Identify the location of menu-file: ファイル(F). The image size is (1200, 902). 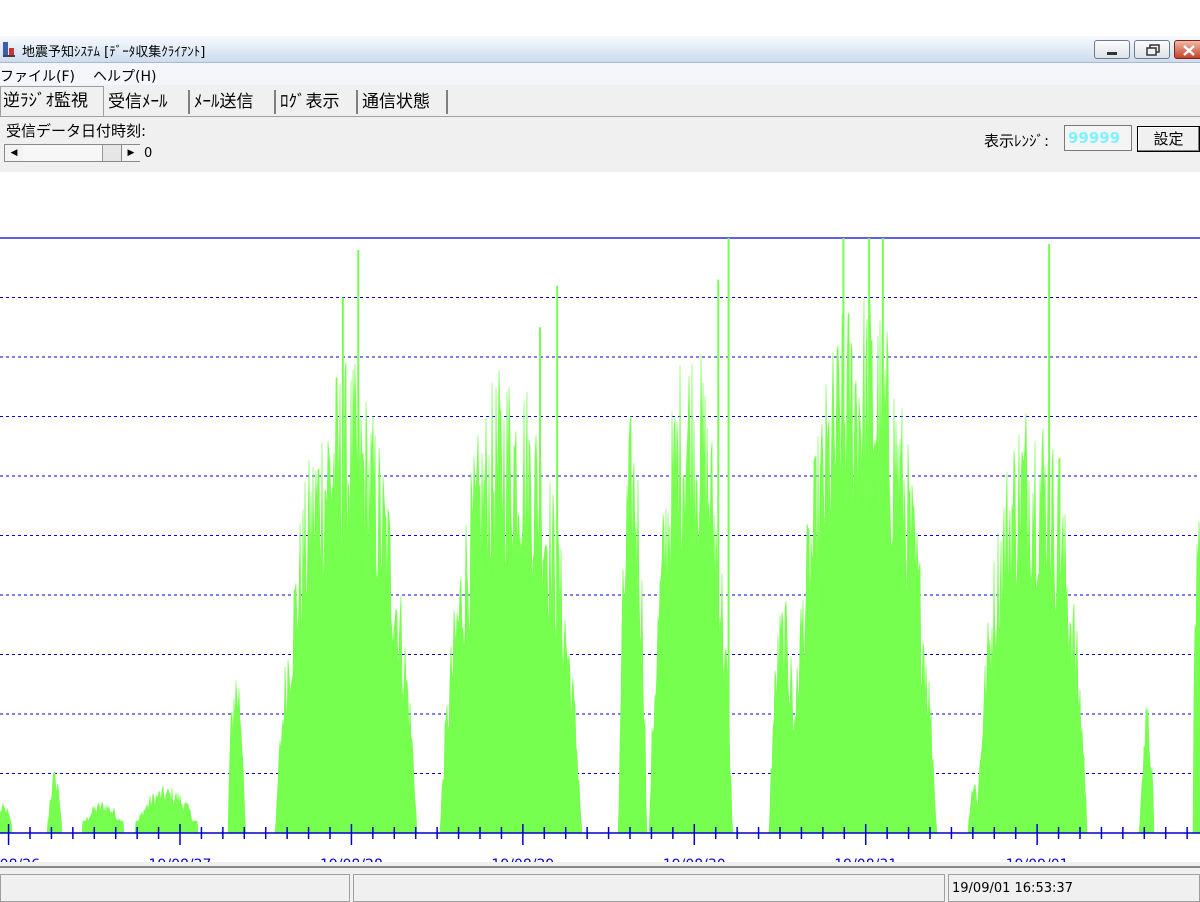
(37, 76).